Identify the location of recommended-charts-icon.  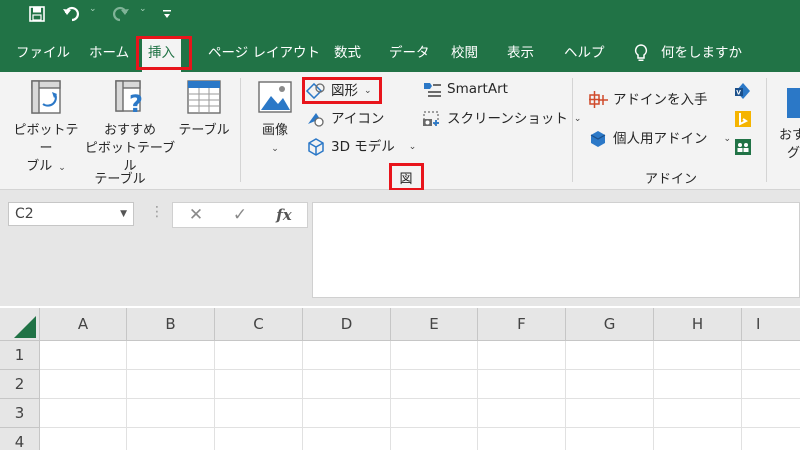
(793, 103).